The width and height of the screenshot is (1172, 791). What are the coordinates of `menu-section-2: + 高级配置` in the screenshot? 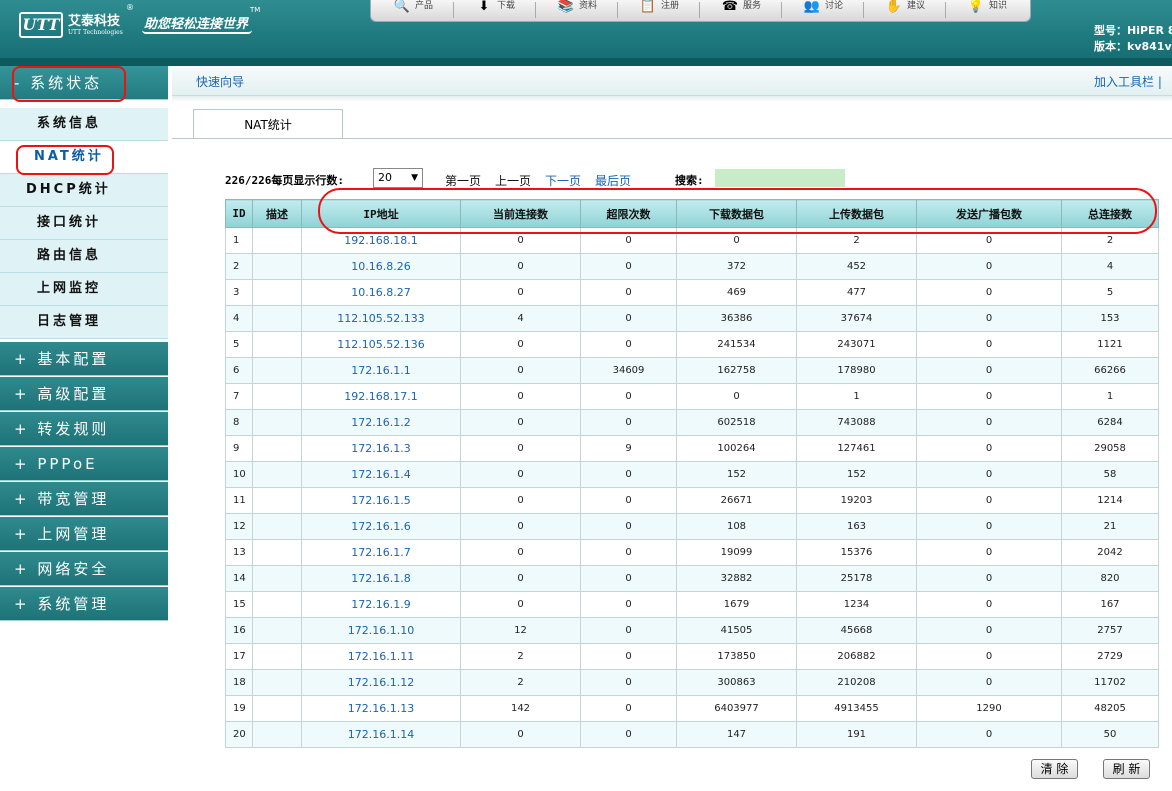 It's located at (84, 394).